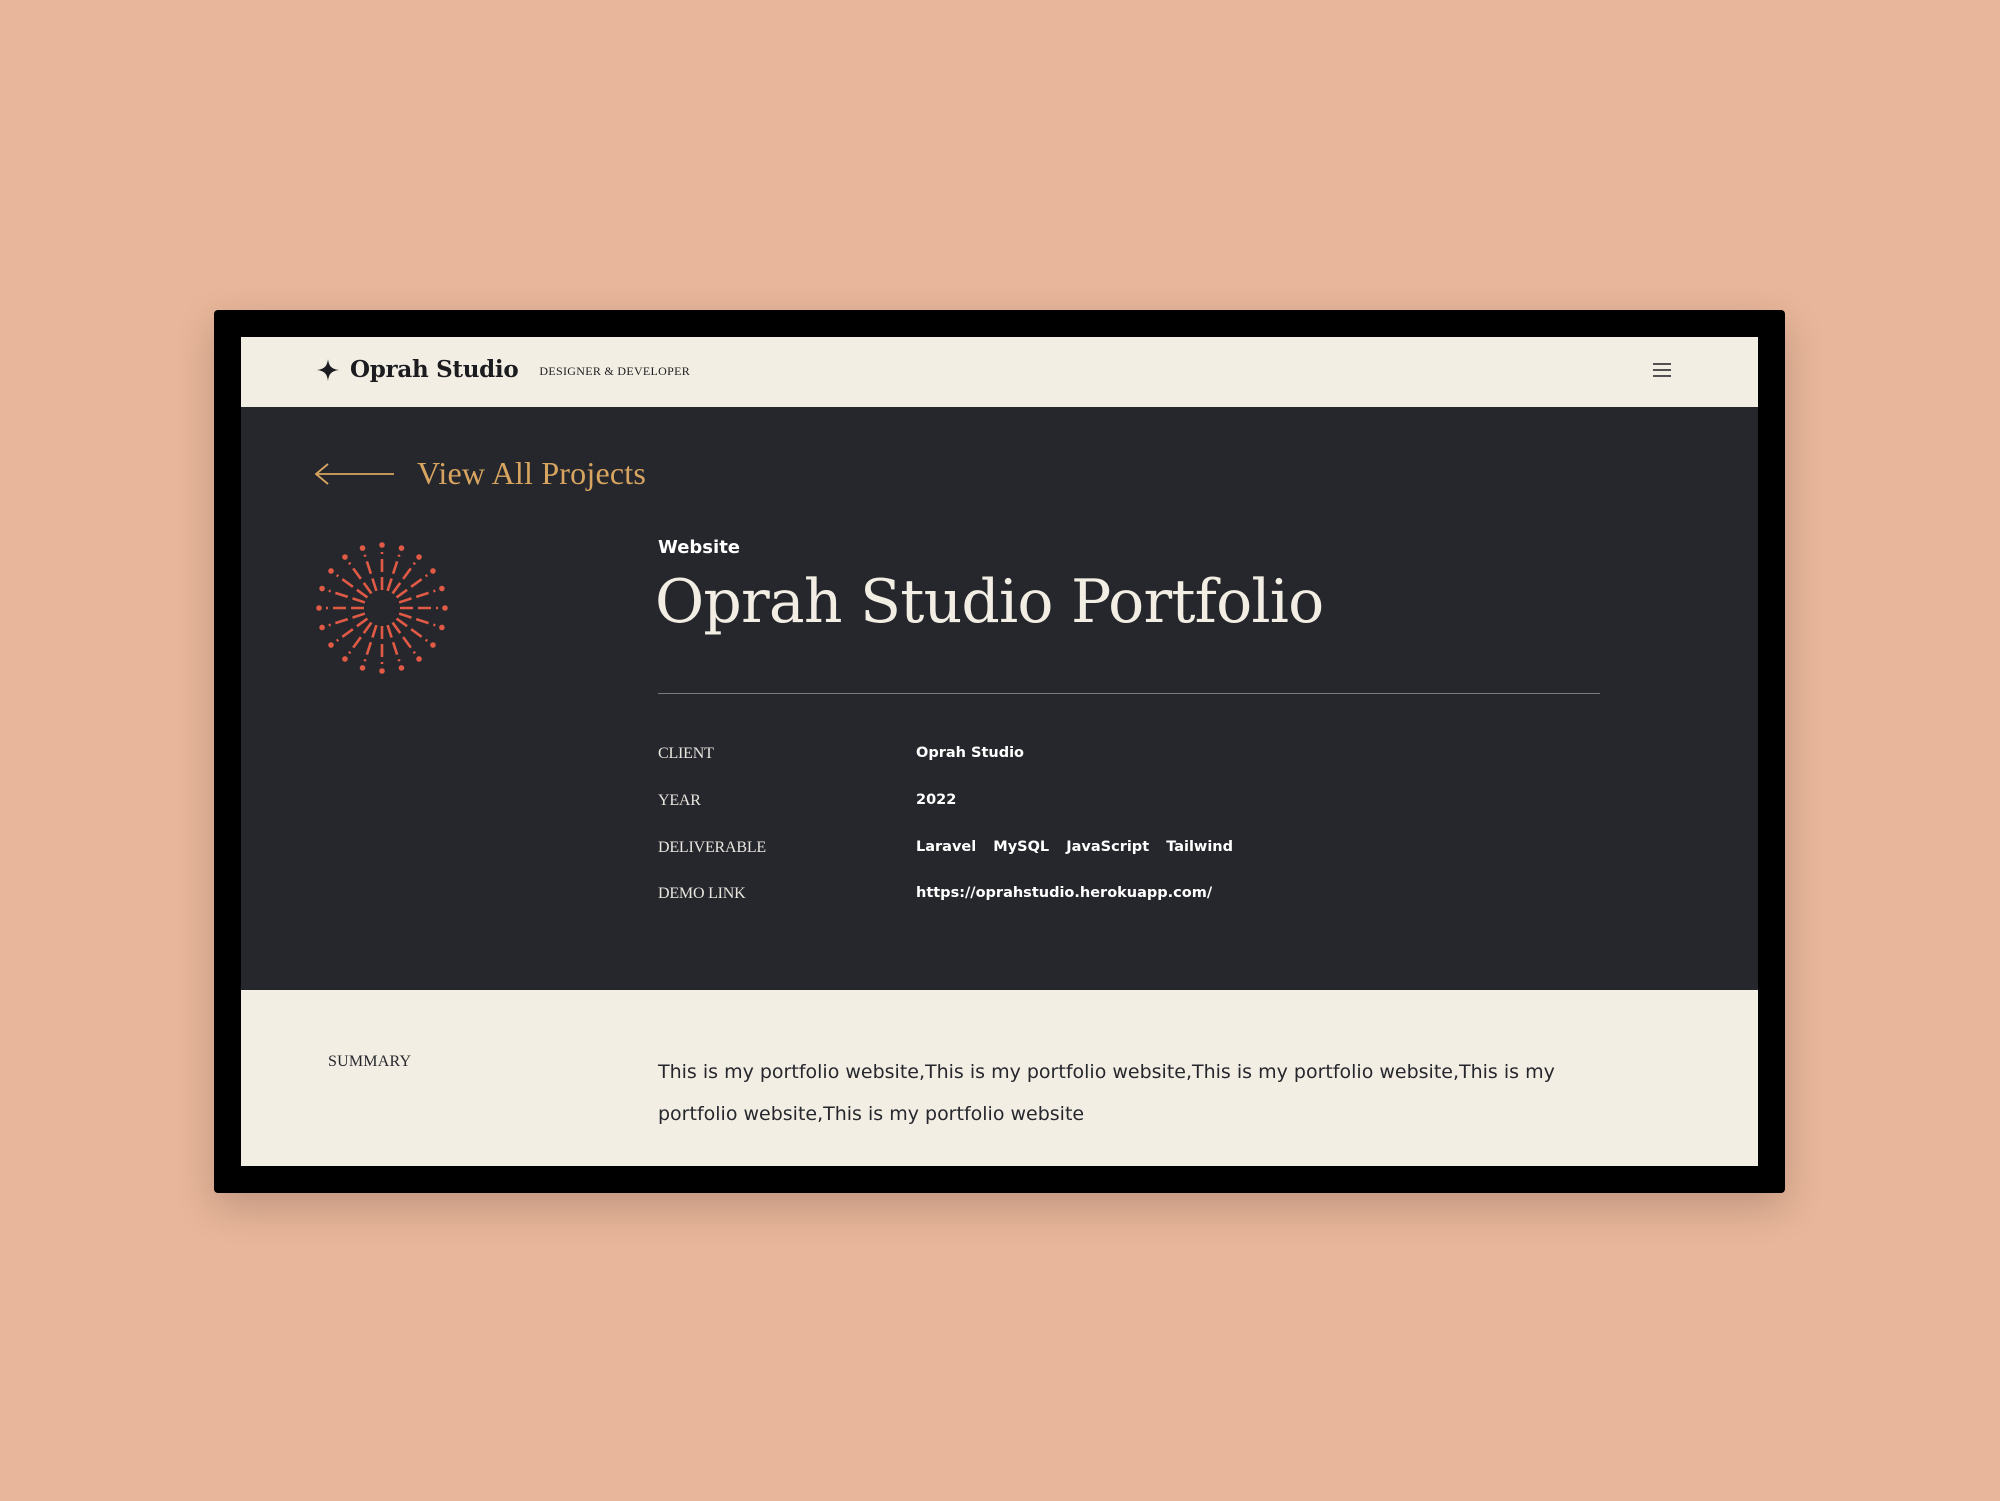 Image resolution: width=2000 pixels, height=1501 pixels. What do you see at coordinates (354, 473) in the screenshot?
I see `arrow-left-icon` at bounding box center [354, 473].